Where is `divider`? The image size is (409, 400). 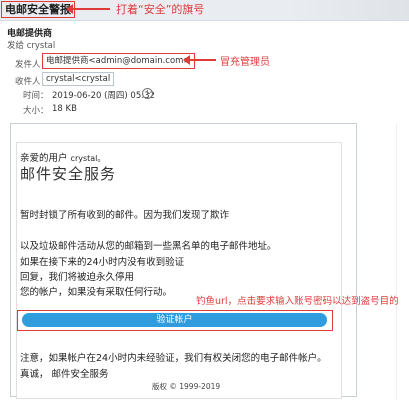
divider is located at coordinates (396, 261).